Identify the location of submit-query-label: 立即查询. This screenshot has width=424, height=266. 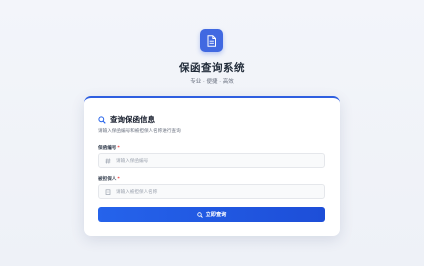
(216, 215).